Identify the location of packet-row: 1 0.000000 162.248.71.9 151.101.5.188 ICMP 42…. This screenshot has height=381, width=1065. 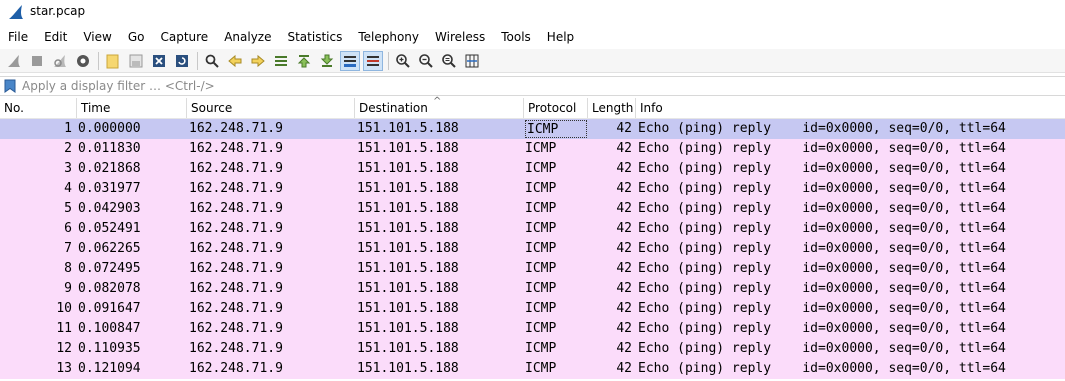
(532, 129).